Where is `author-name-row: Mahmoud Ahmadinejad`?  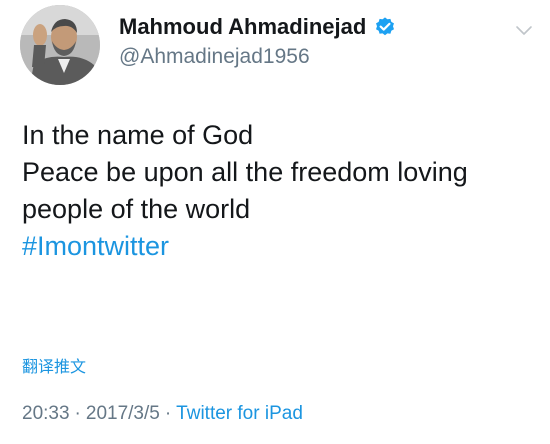 author-name-row: Mahmoud Ahmadinejad is located at coordinates (257, 27).